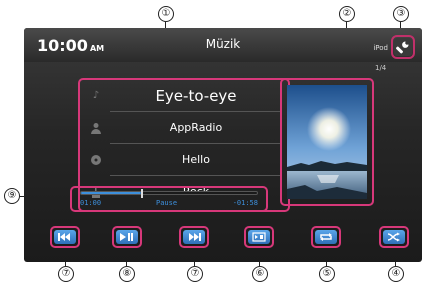 The image size is (427, 288). What do you see at coordinates (196, 128) in the screenshot?
I see `artist-name: AppRadio` at bounding box center [196, 128].